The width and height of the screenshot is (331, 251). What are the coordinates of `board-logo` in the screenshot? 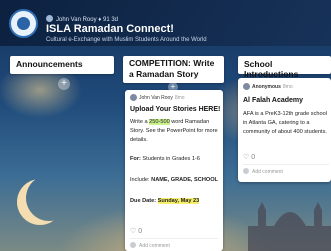 It's located at (23, 23).